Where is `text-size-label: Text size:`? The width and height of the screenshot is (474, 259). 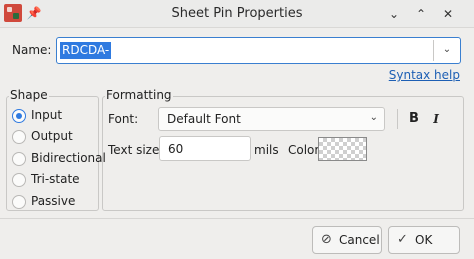 text-size-label: Text size: is located at coordinates (136, 150).